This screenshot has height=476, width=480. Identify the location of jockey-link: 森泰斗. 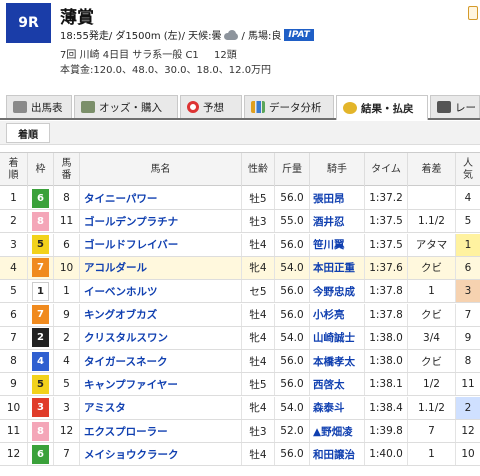
(337, 407).